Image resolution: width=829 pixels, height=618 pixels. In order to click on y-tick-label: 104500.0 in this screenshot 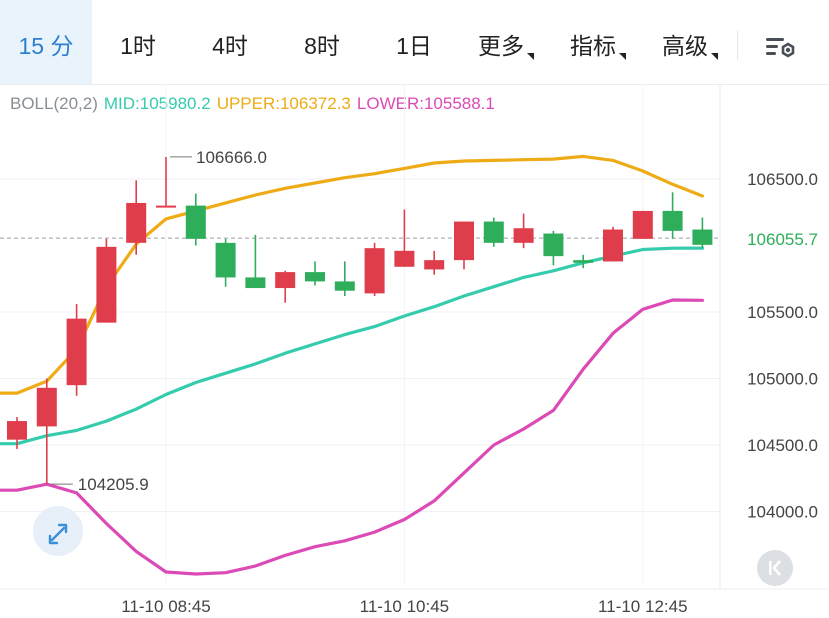, I will do `click(782, 445)`.